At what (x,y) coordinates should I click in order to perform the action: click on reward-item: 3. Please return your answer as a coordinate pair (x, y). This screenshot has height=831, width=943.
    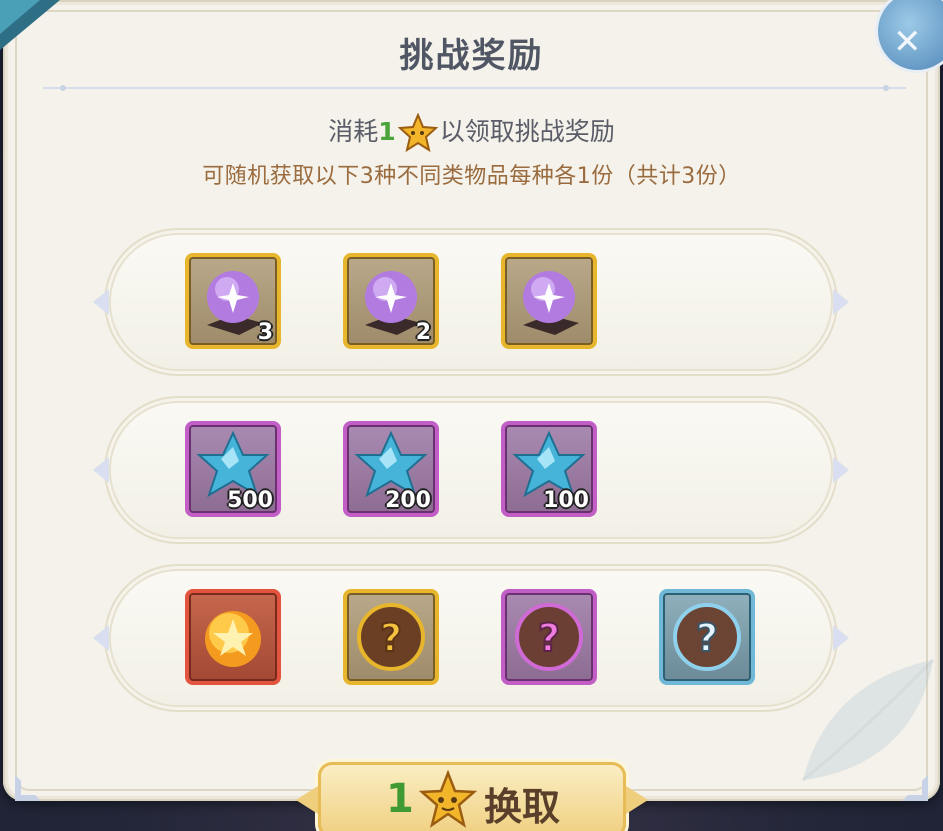
    Looking at the image, I should click on (233, 301).